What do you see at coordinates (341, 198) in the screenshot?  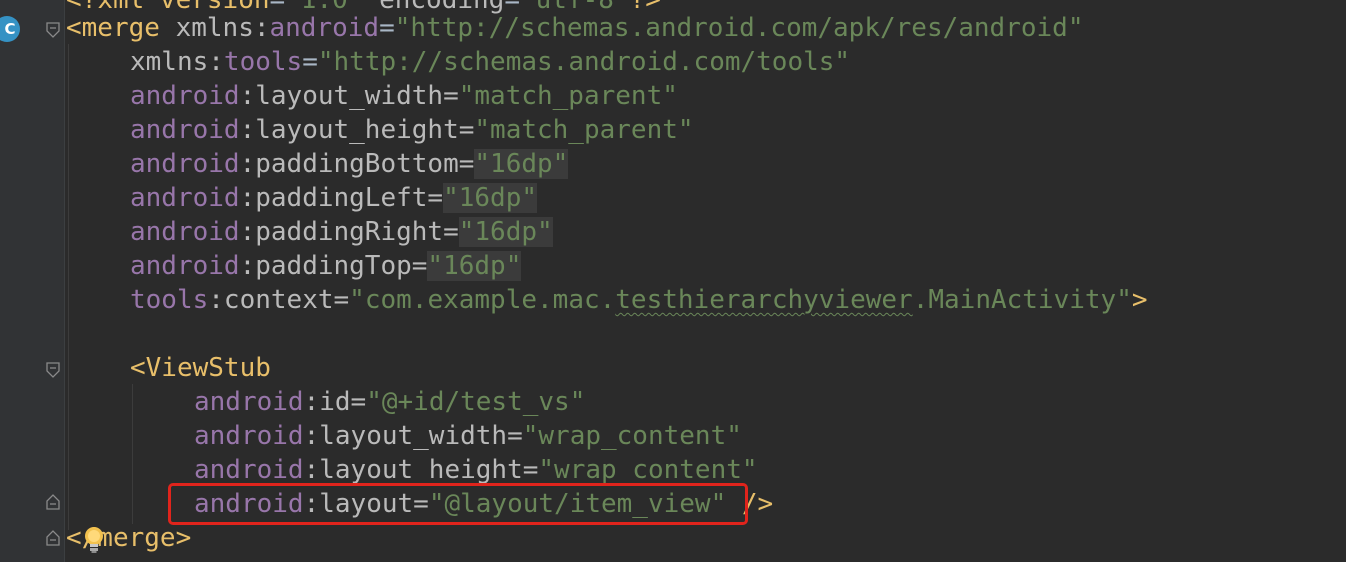 I see `token-attribute: :paddingLeft=` at bounding box center [341, 198].